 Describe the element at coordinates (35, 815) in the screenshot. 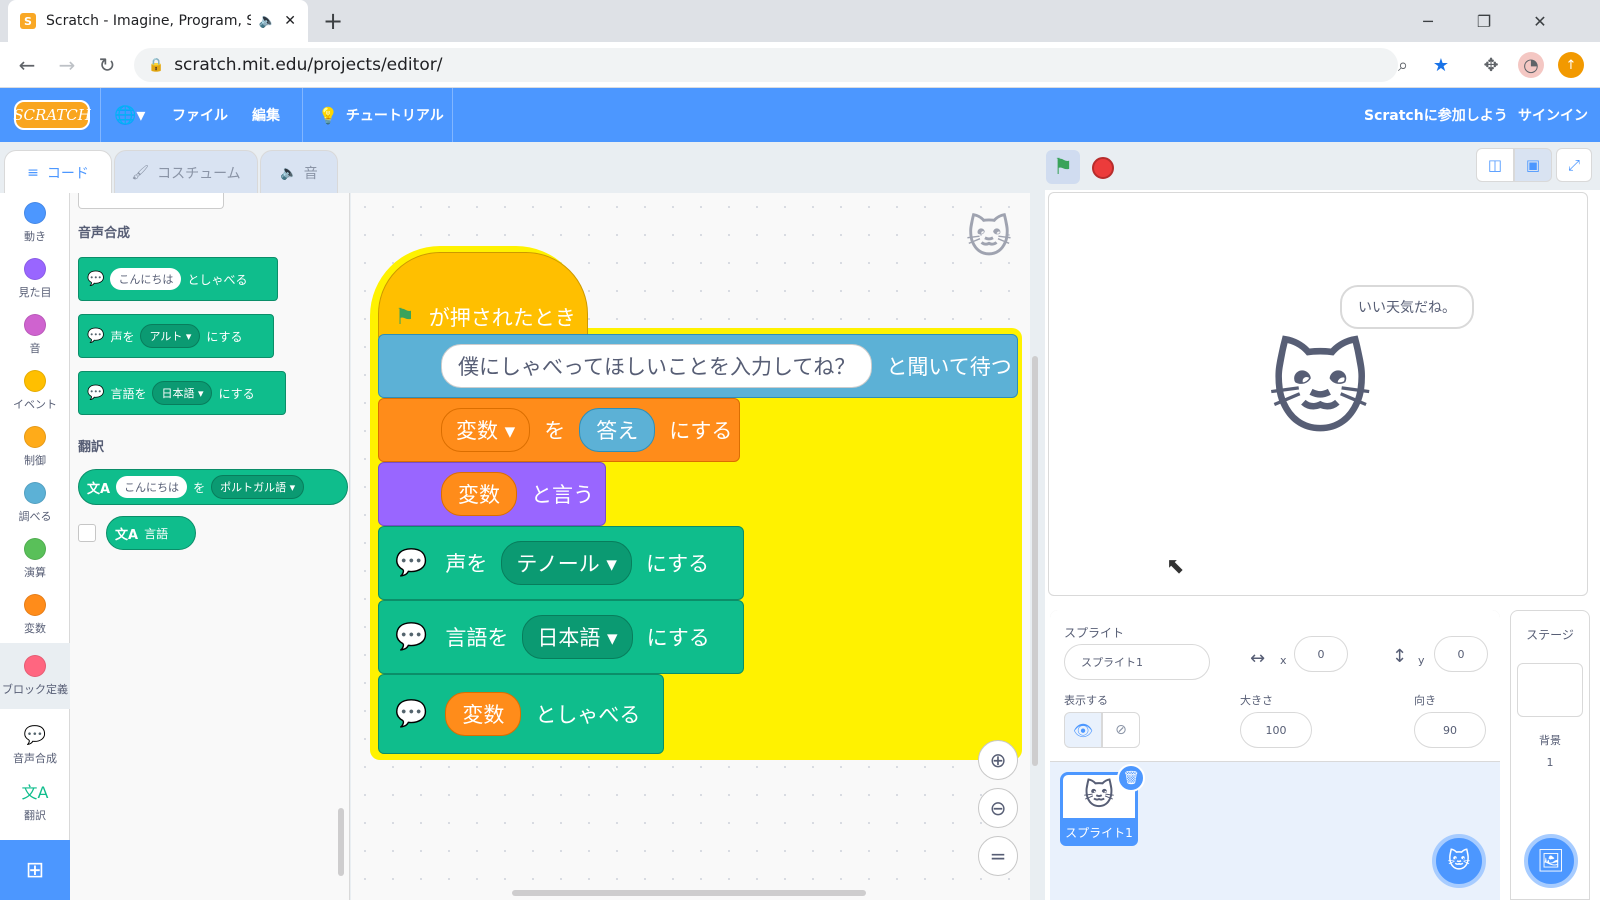

I see `category-label: 翻訳` at that location.